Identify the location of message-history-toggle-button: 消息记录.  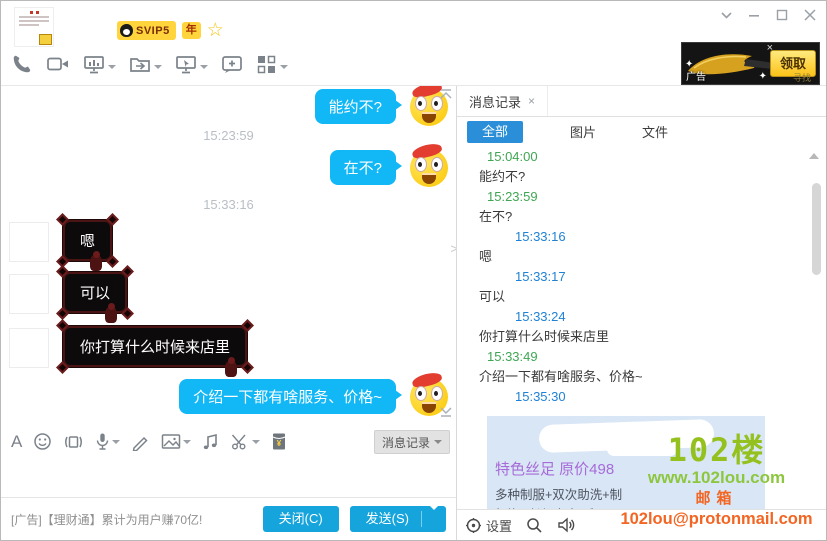
(411, 442).